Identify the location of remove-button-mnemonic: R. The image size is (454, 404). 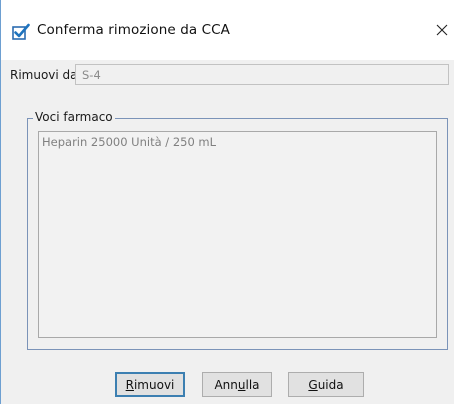
(129, 384).